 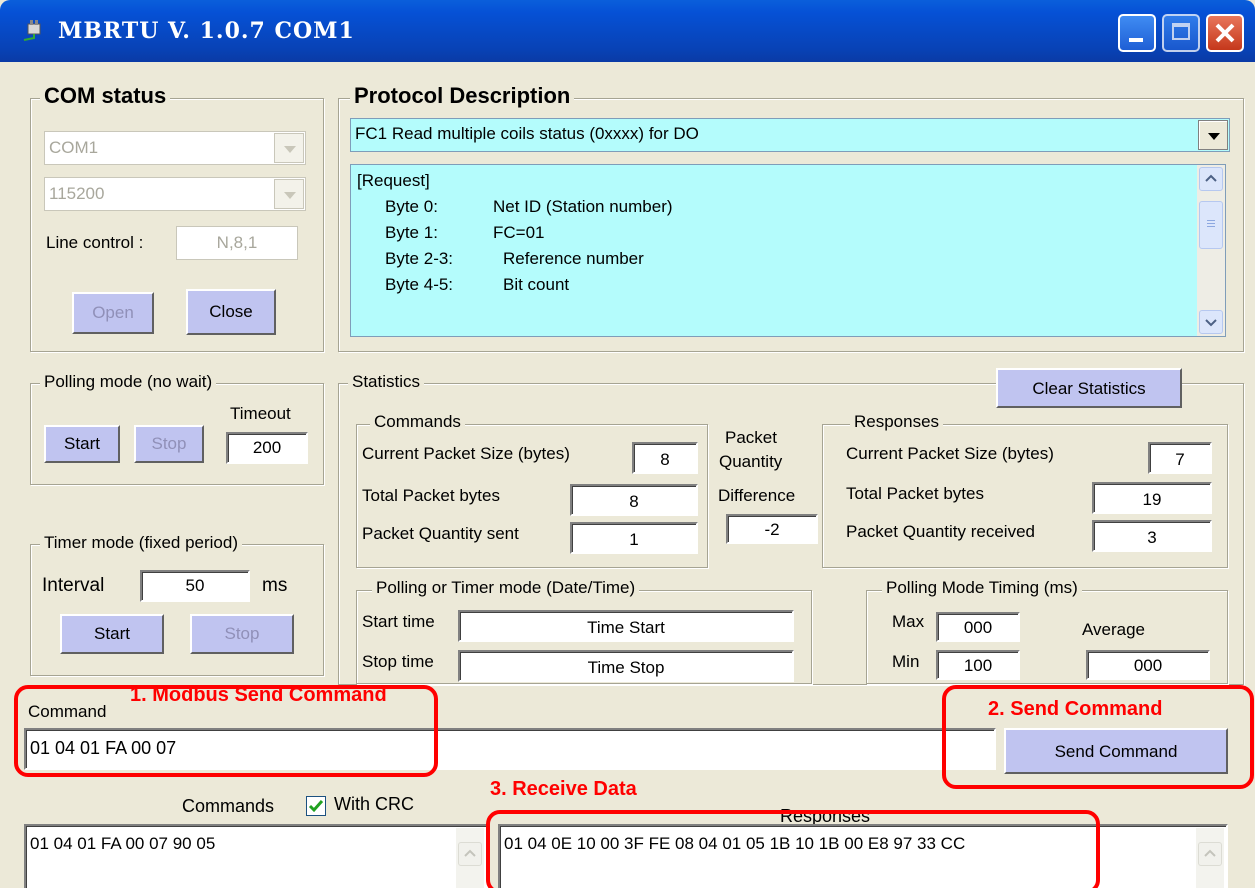 What do you see at coordinates (398, 661) in the screenshot?
I see `stop-time-label: Stop time` at bounding box center [398, 661].